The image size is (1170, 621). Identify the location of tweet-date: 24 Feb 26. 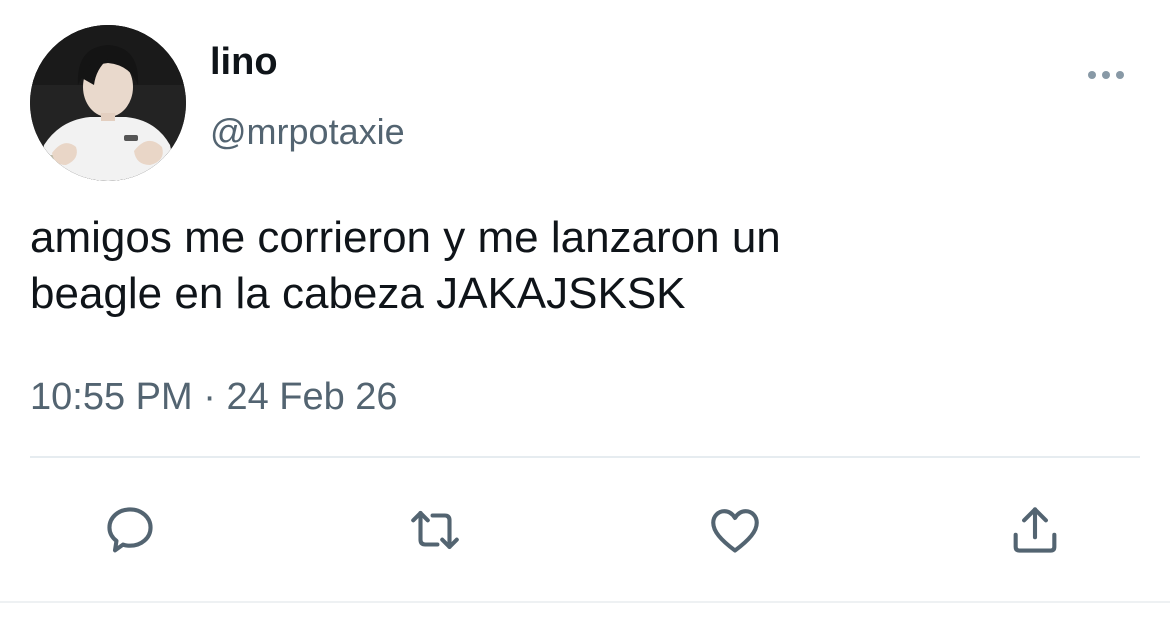
(311, 397).